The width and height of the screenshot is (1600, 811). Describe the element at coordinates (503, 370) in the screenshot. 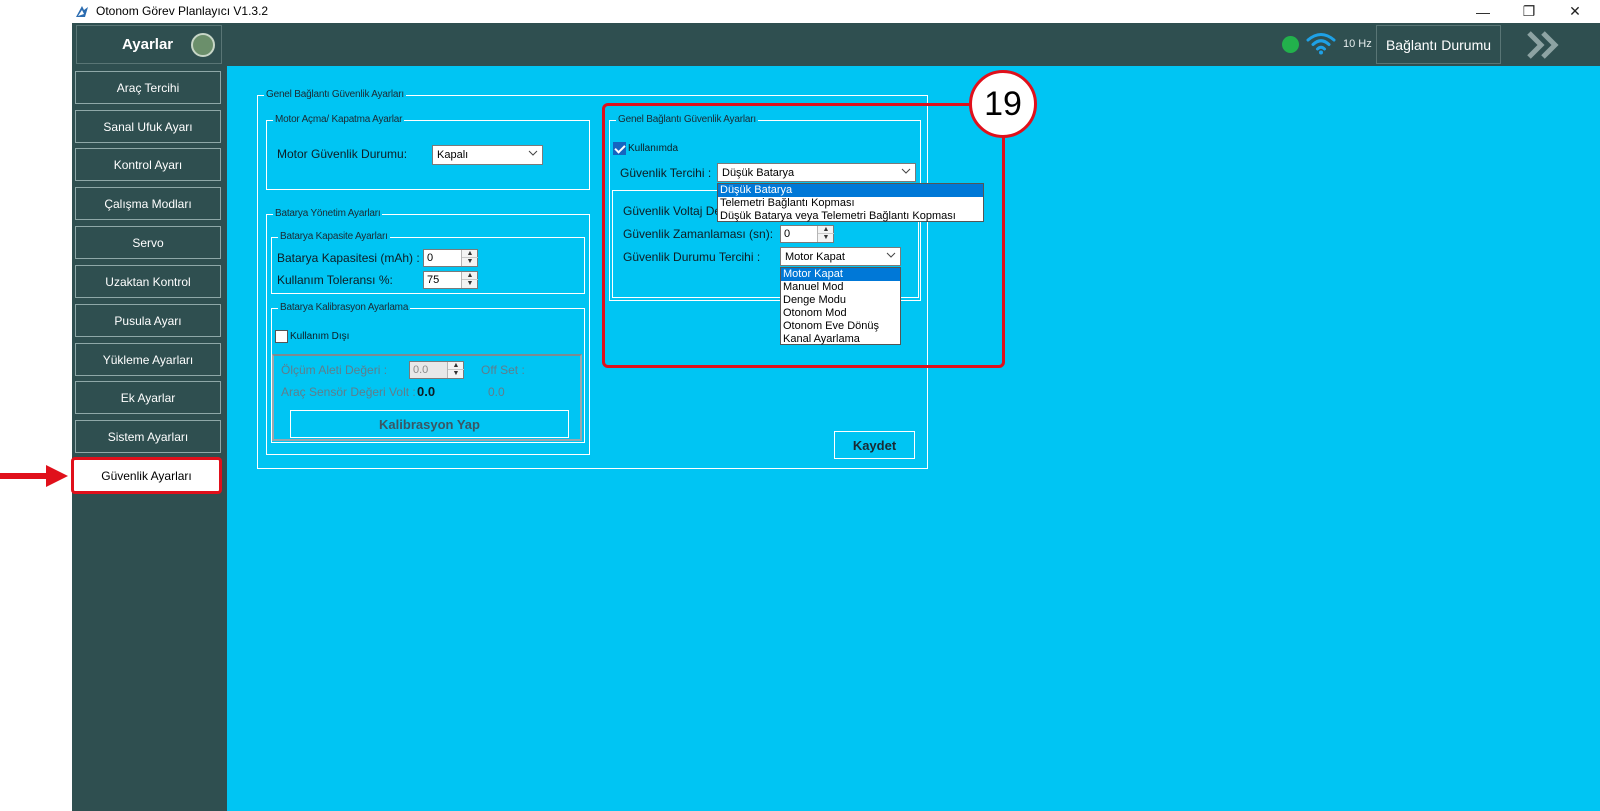

I see `offset-label: Off Set :` at that location.